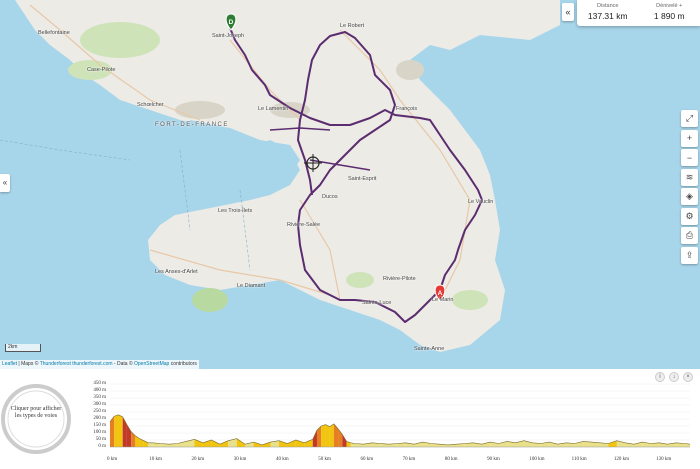 The width and height of the screenshot is (700, 469). Describe the element at coordinates (481, 202) in the screenshot. I see `place-le-vauclin: Le Vauclin` at that location.